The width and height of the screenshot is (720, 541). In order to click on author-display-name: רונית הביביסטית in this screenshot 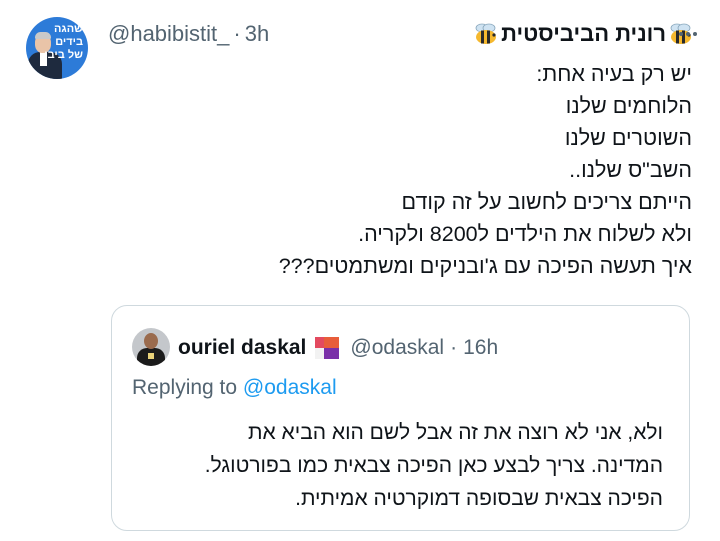, I will do `click(583, 33)`.